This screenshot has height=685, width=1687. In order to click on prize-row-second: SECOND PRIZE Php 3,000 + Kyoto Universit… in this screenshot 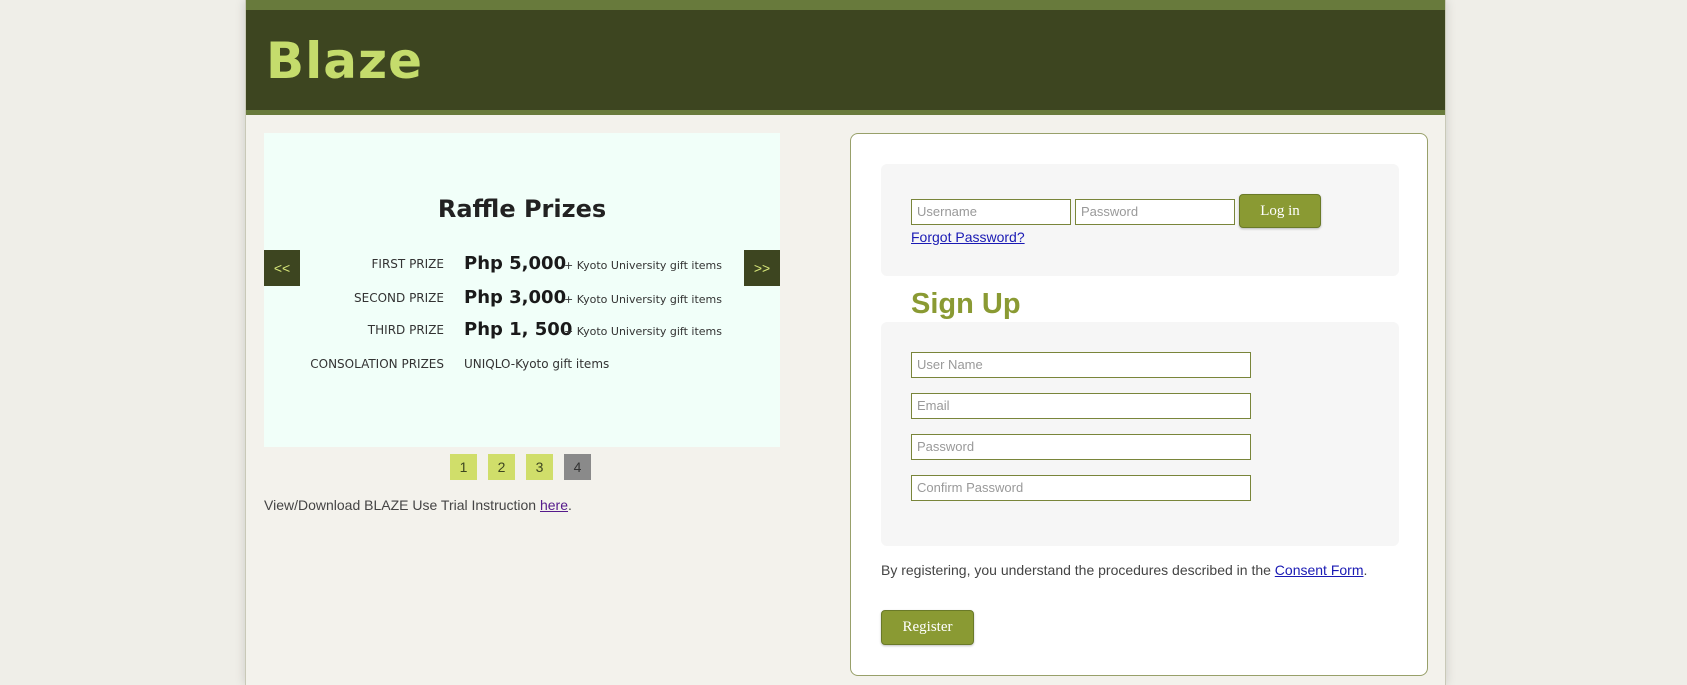, I will do `click(522, 299)`.